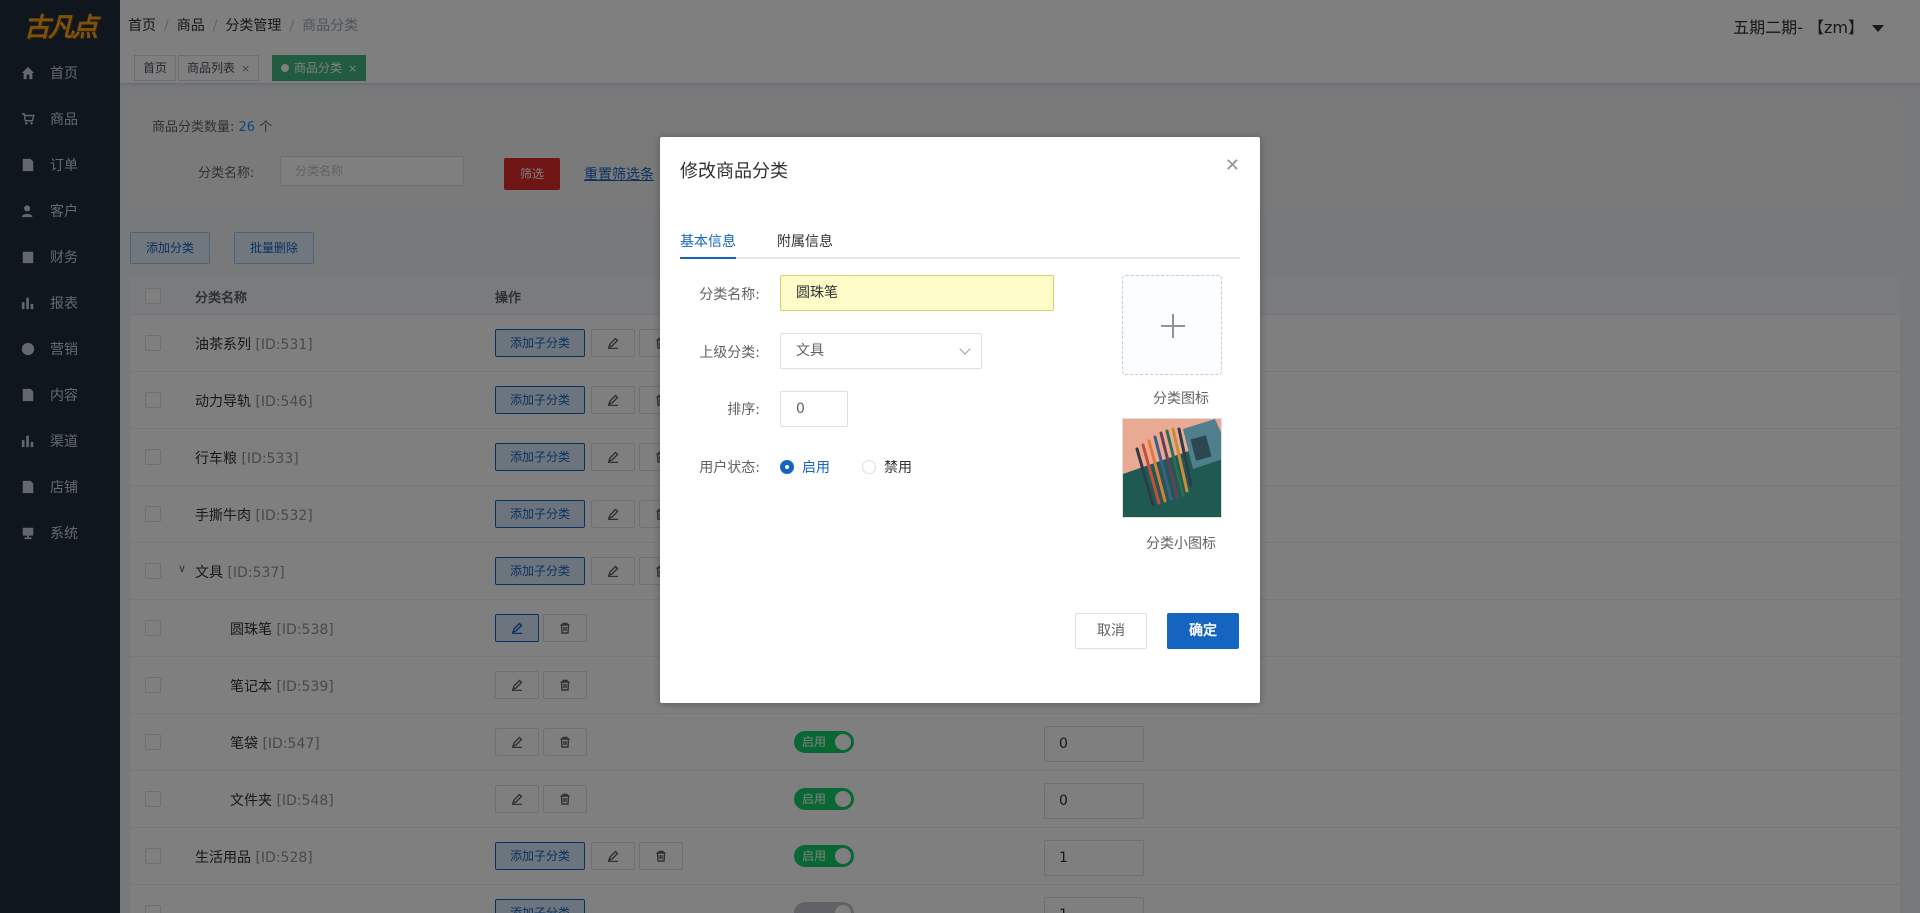  I want to click on parent-category-select: 文具, so click(881, 351).